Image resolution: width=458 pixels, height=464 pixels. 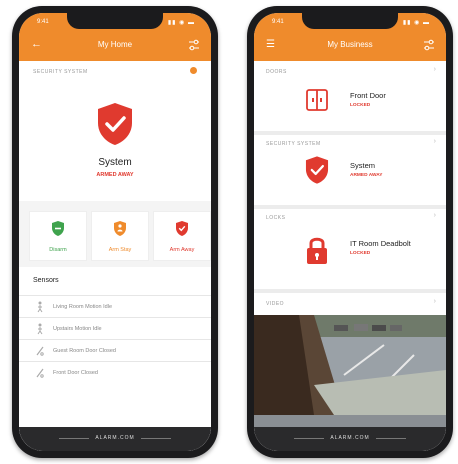 I want to click on alert-dot-icon, so click(x=193, y=70).